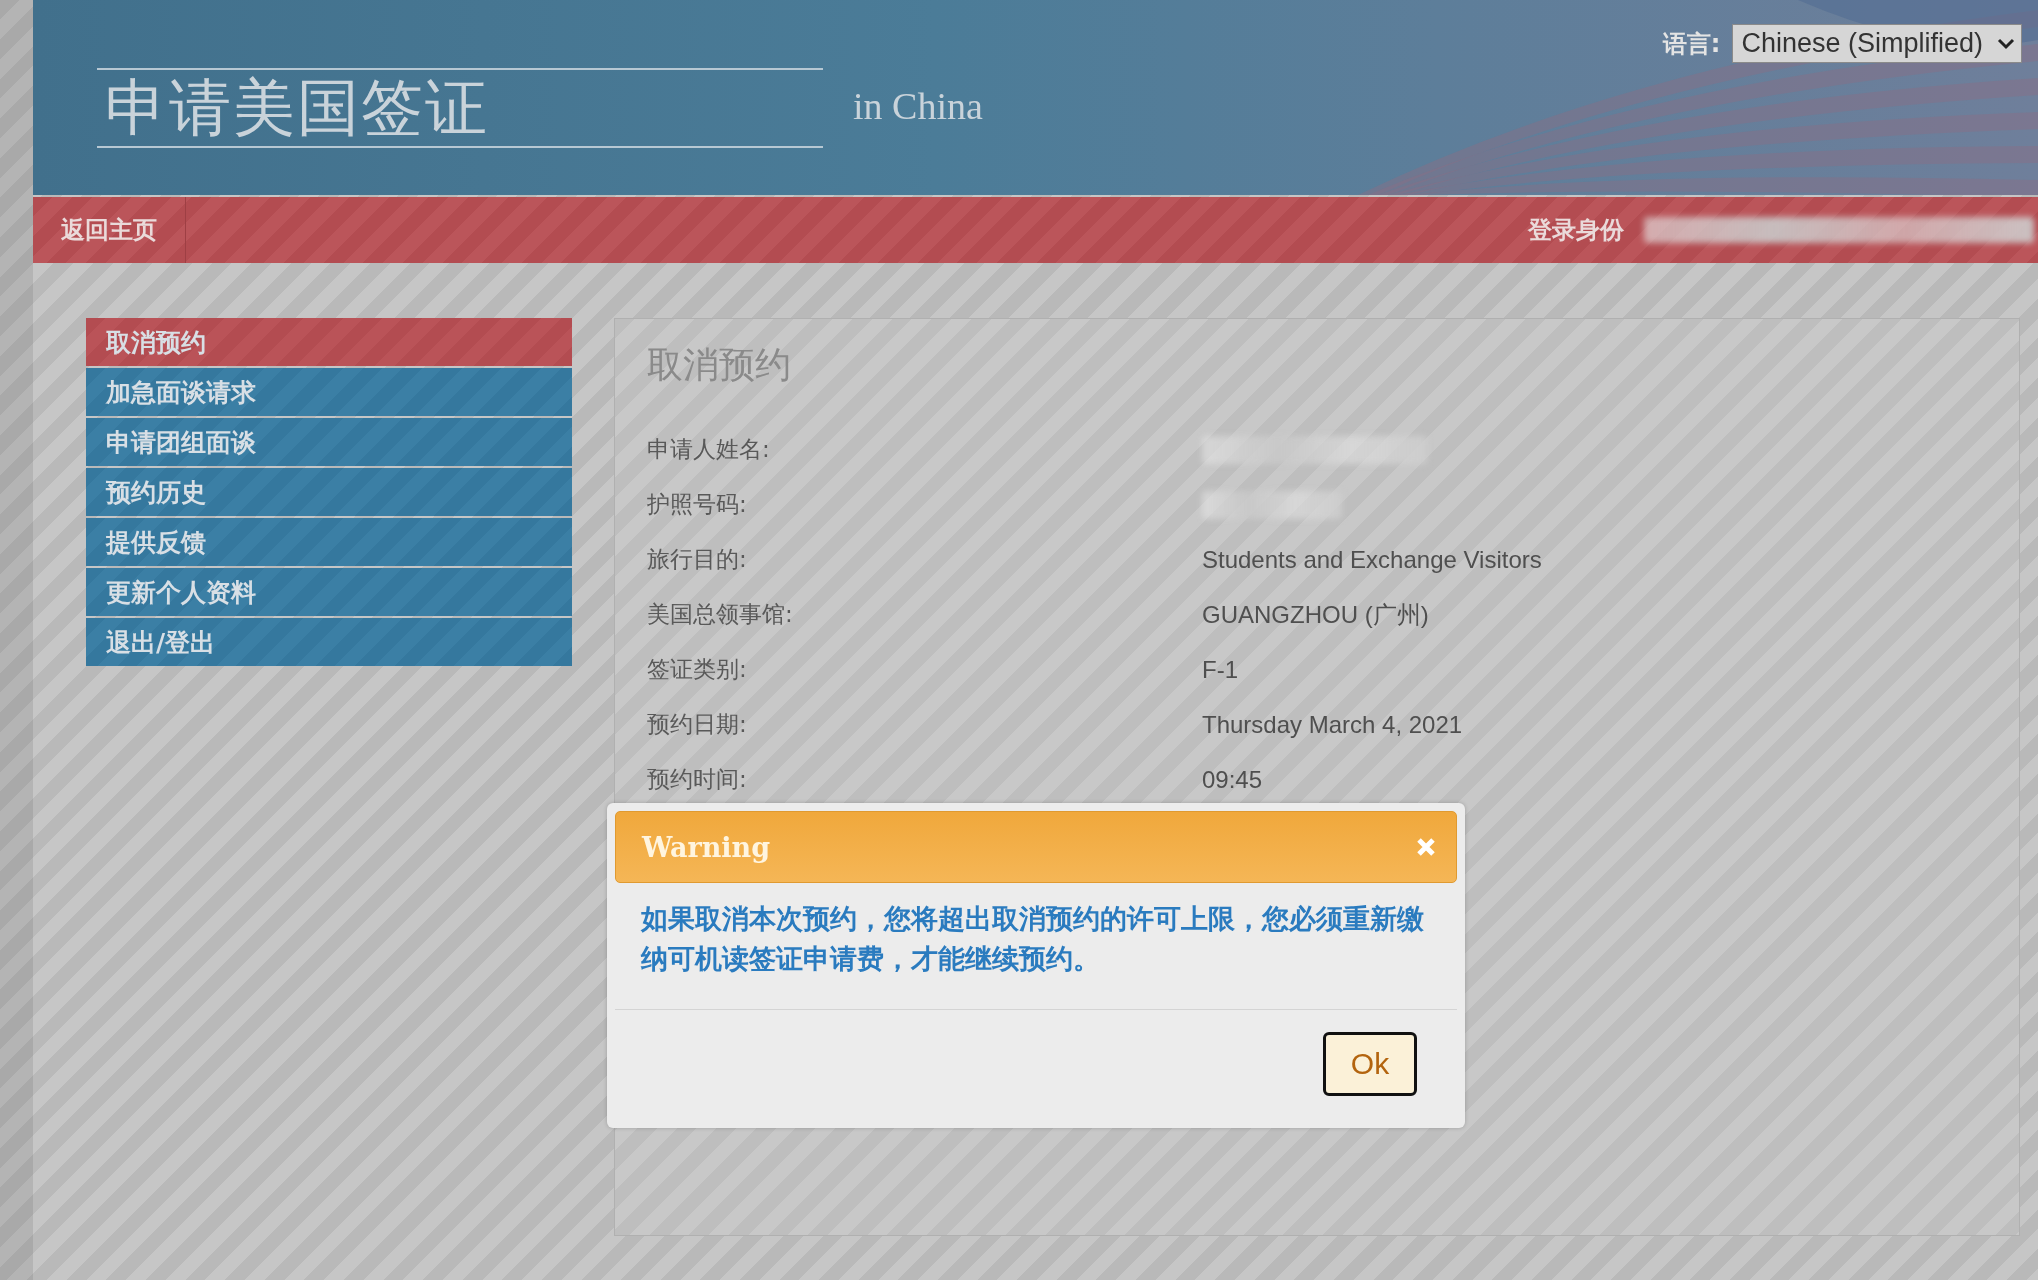 This screenshot has height=1280, width=2038. Describe the element at coordinates (329, 342) in the screenshot. I see `sidebar-item: 取消预约` at that location.